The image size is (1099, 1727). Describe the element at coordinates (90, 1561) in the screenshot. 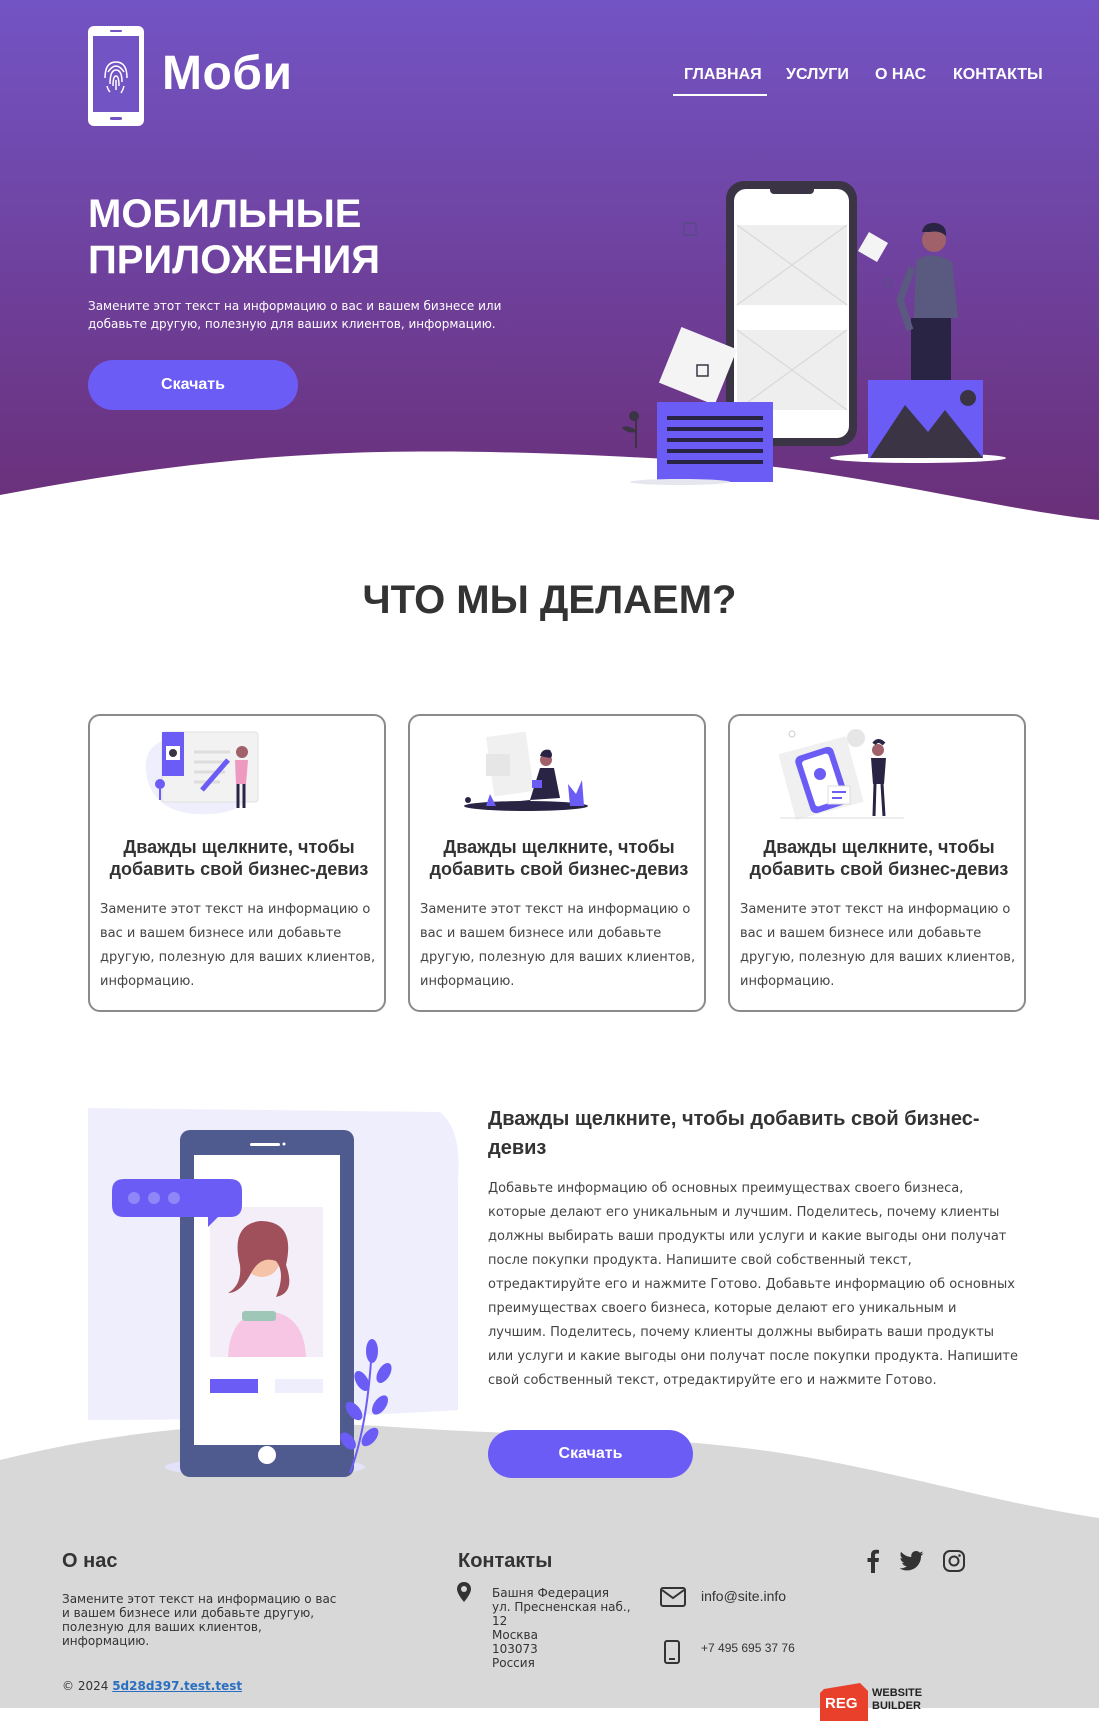

I see `footer-about-title: О нас` at that location.